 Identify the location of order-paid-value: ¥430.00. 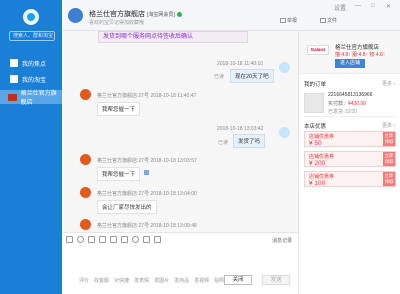
(357, 104).